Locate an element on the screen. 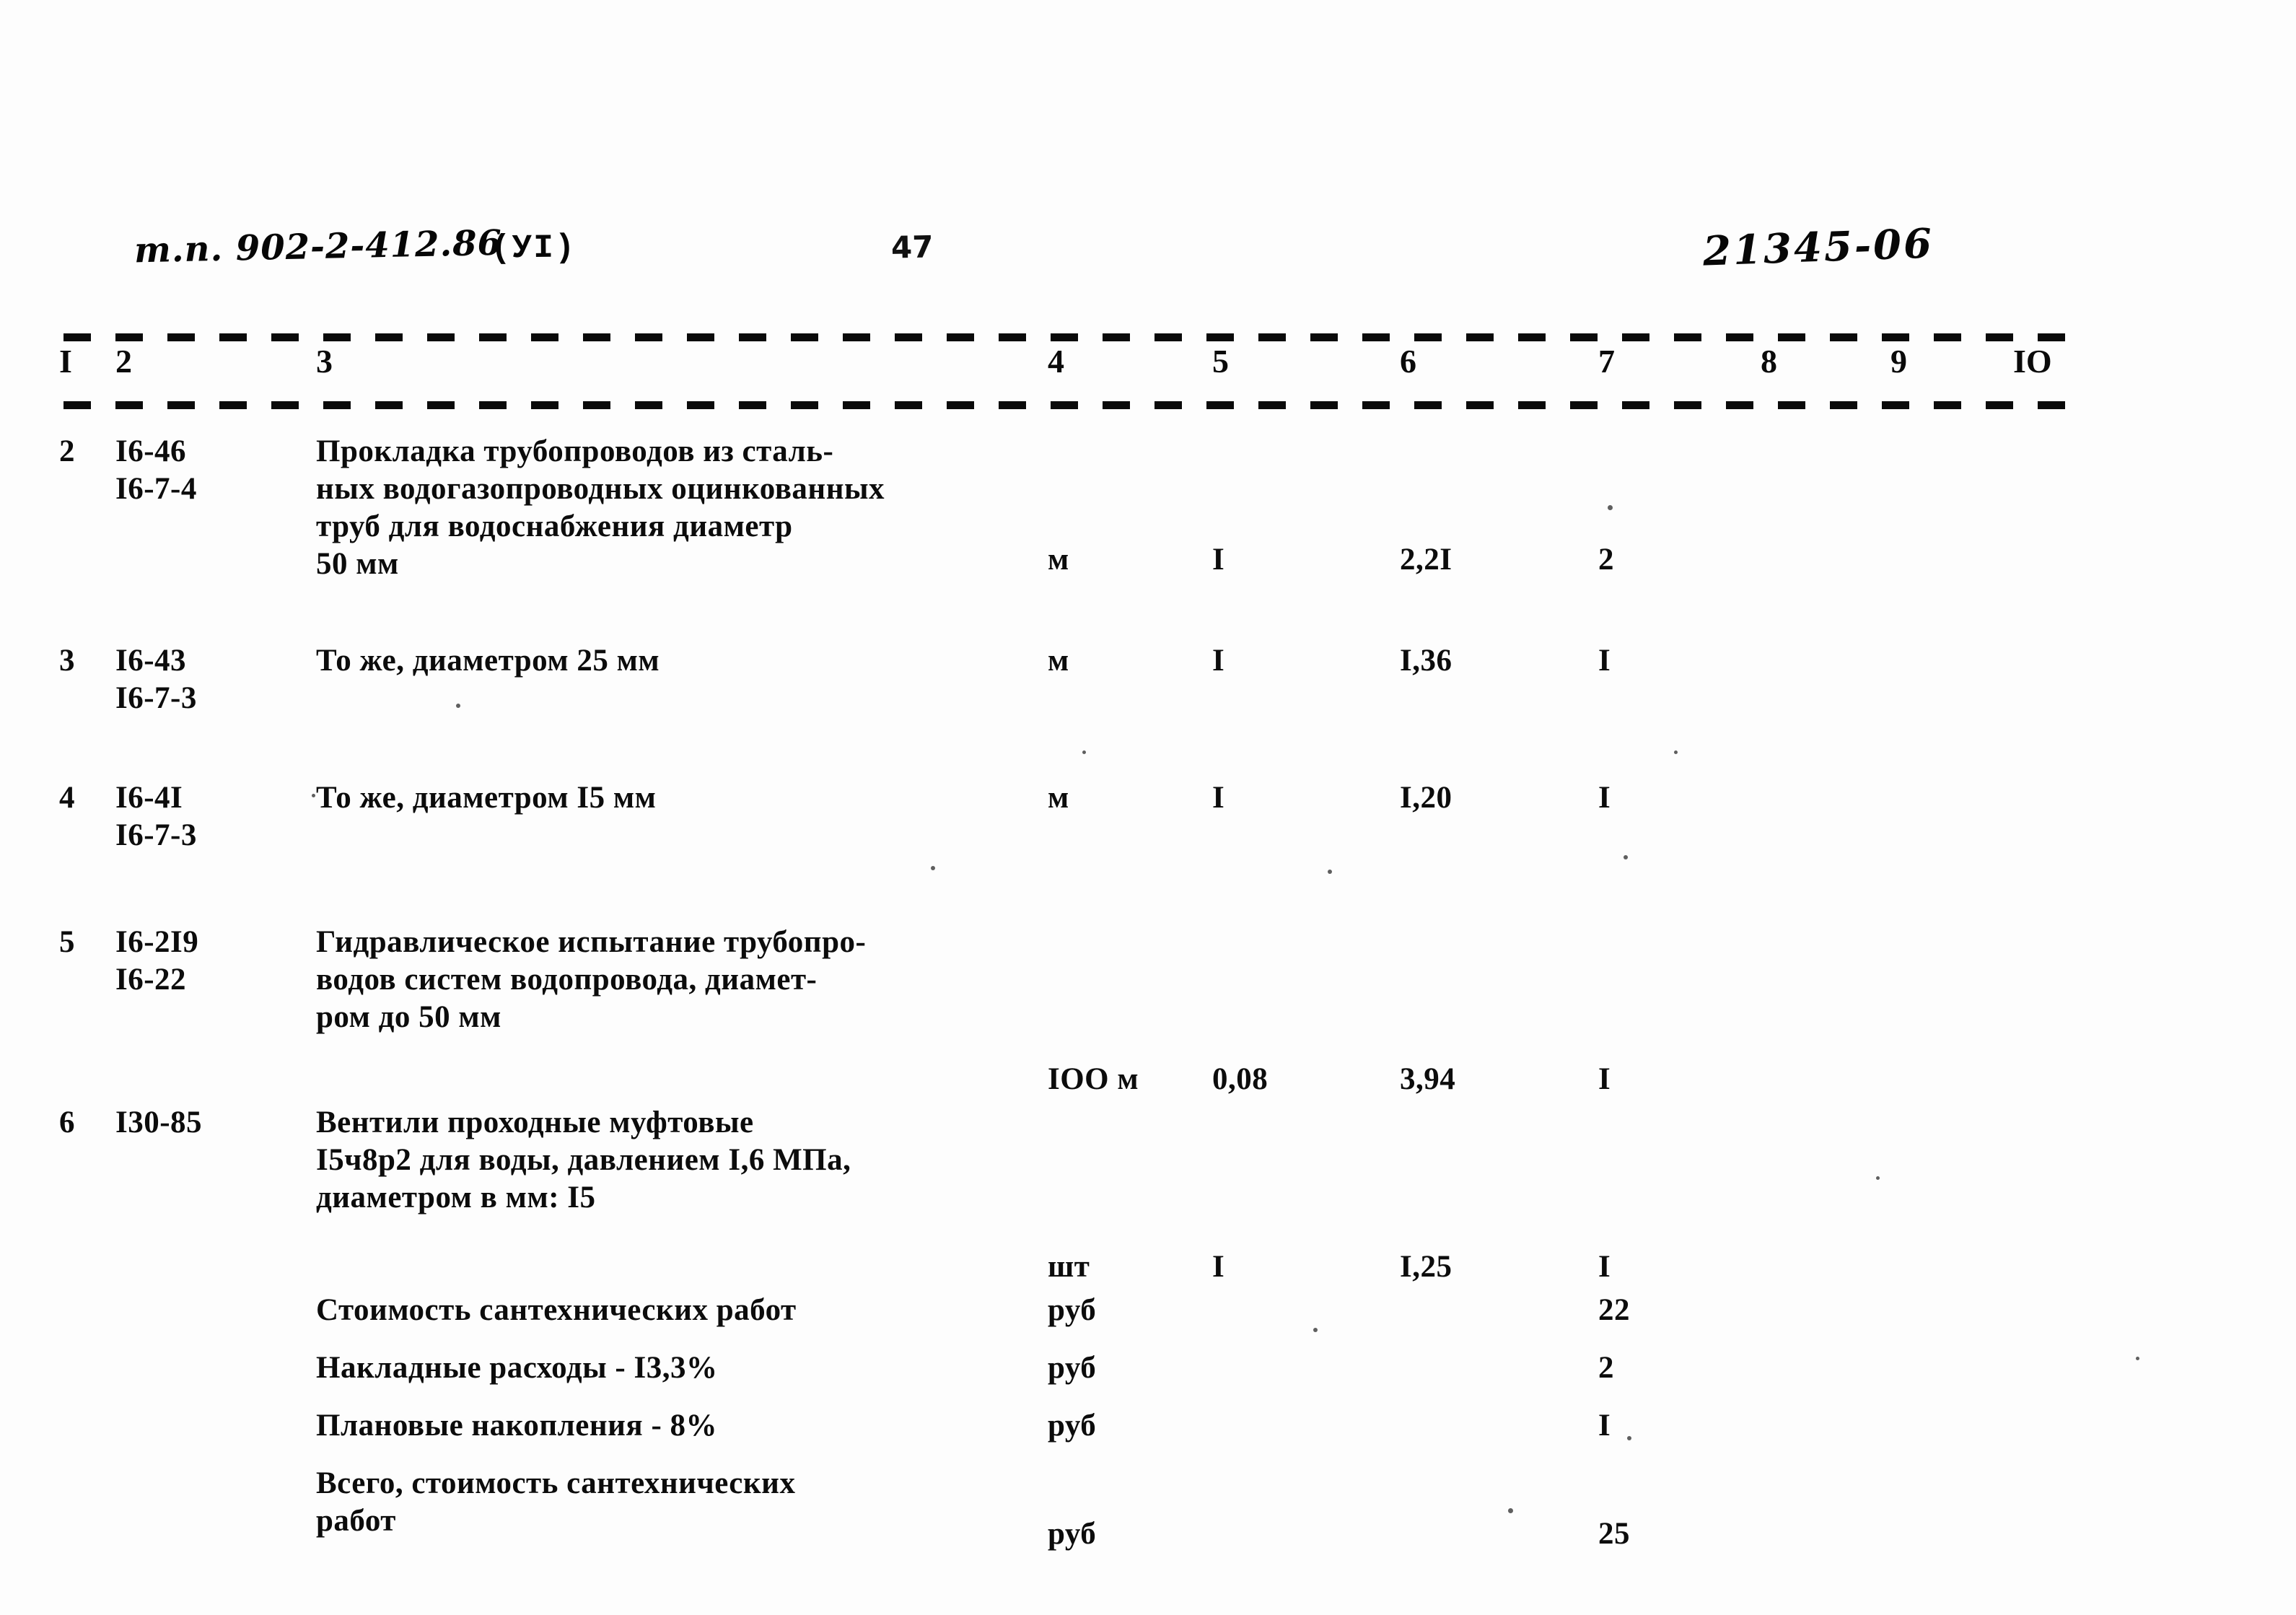  cell-unit: шт is located at coordinates (1069, 1267).